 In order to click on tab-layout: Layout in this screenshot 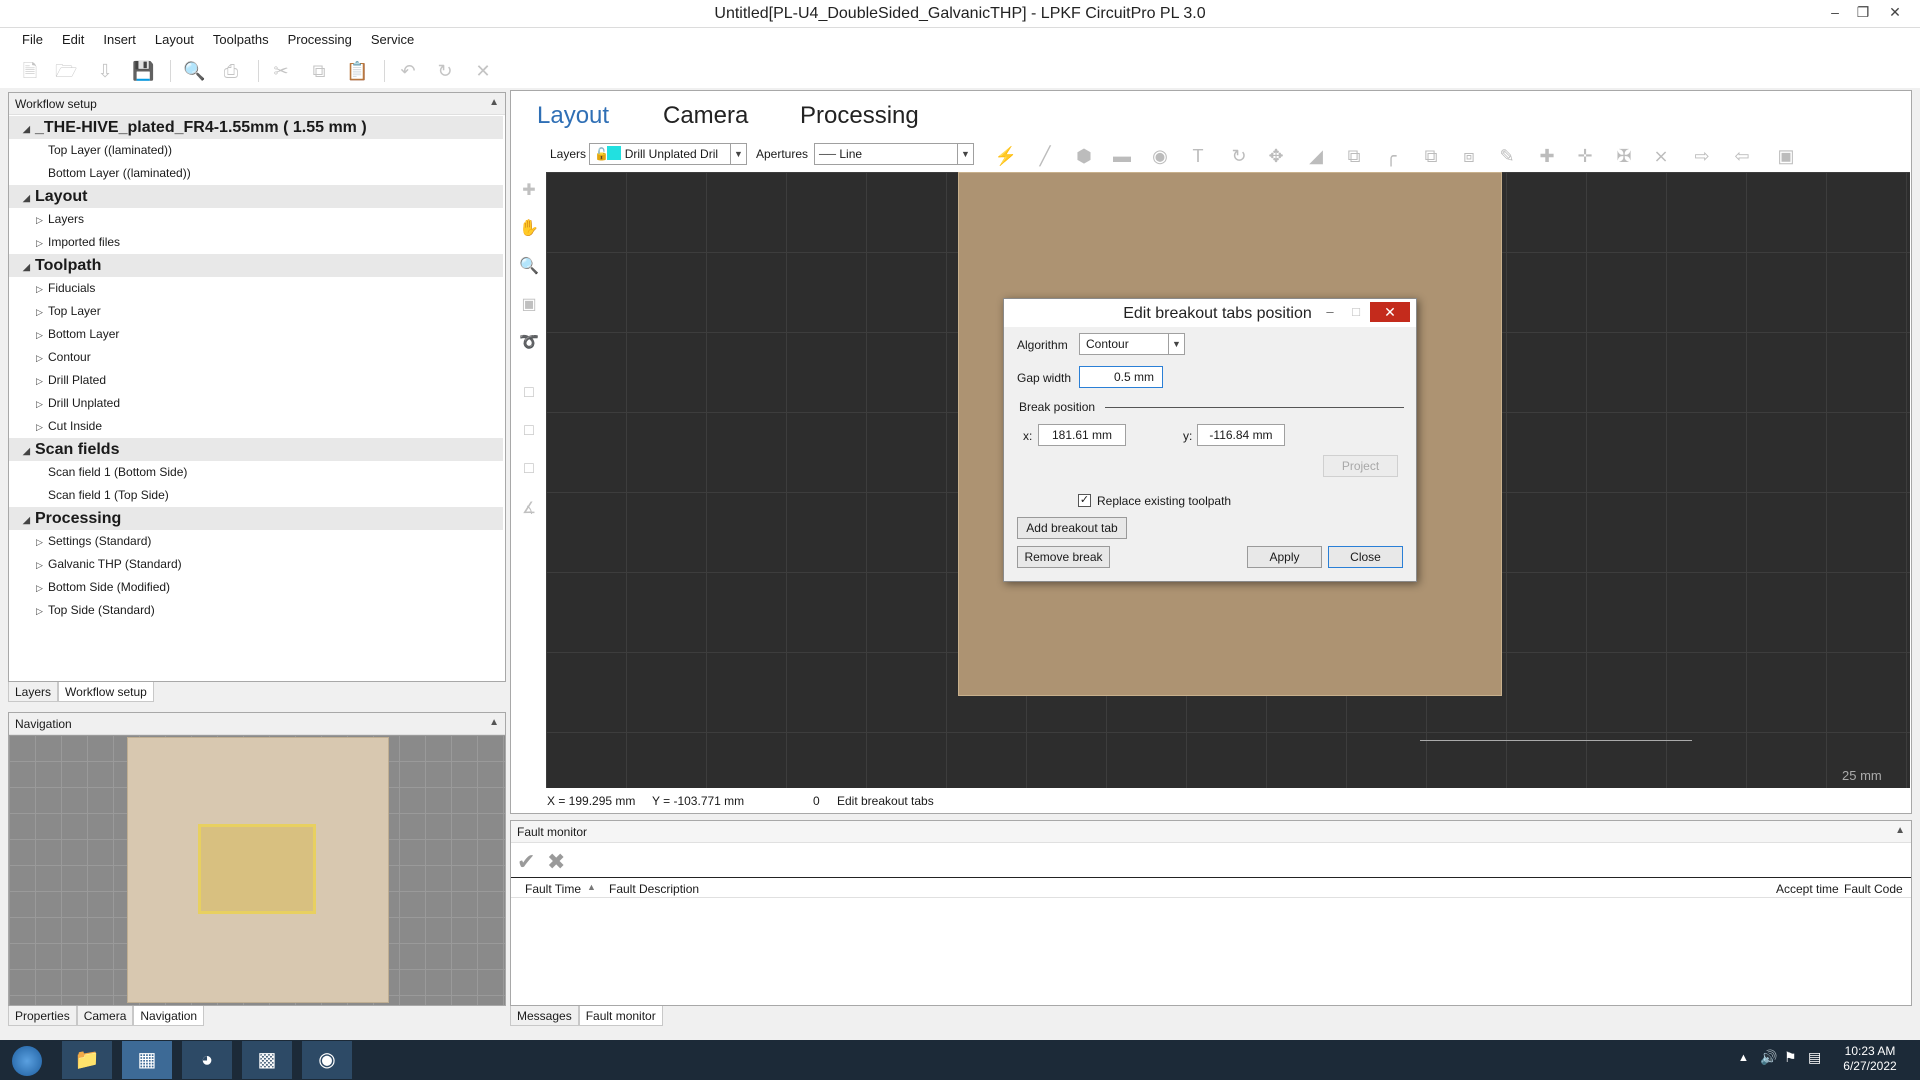, I will do `click(573, 116)`.